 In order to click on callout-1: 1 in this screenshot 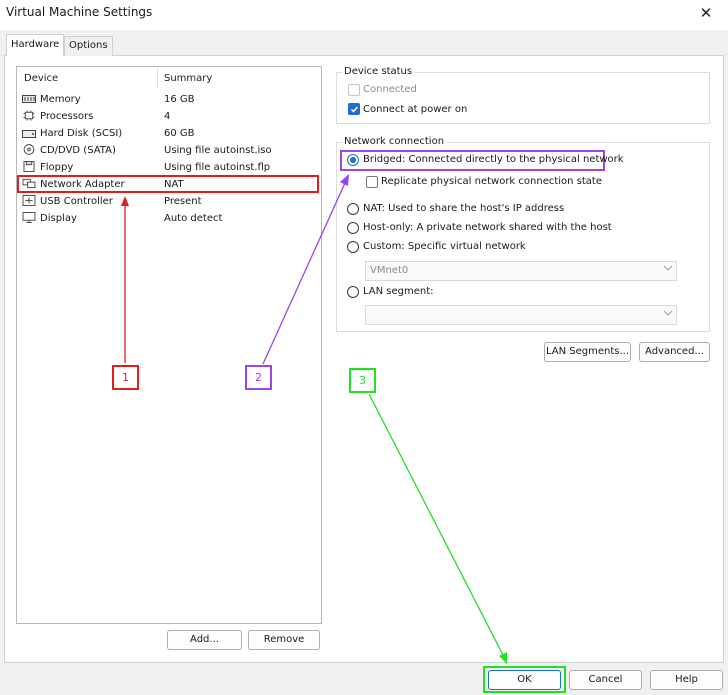, I will do `click(125, 377)`.